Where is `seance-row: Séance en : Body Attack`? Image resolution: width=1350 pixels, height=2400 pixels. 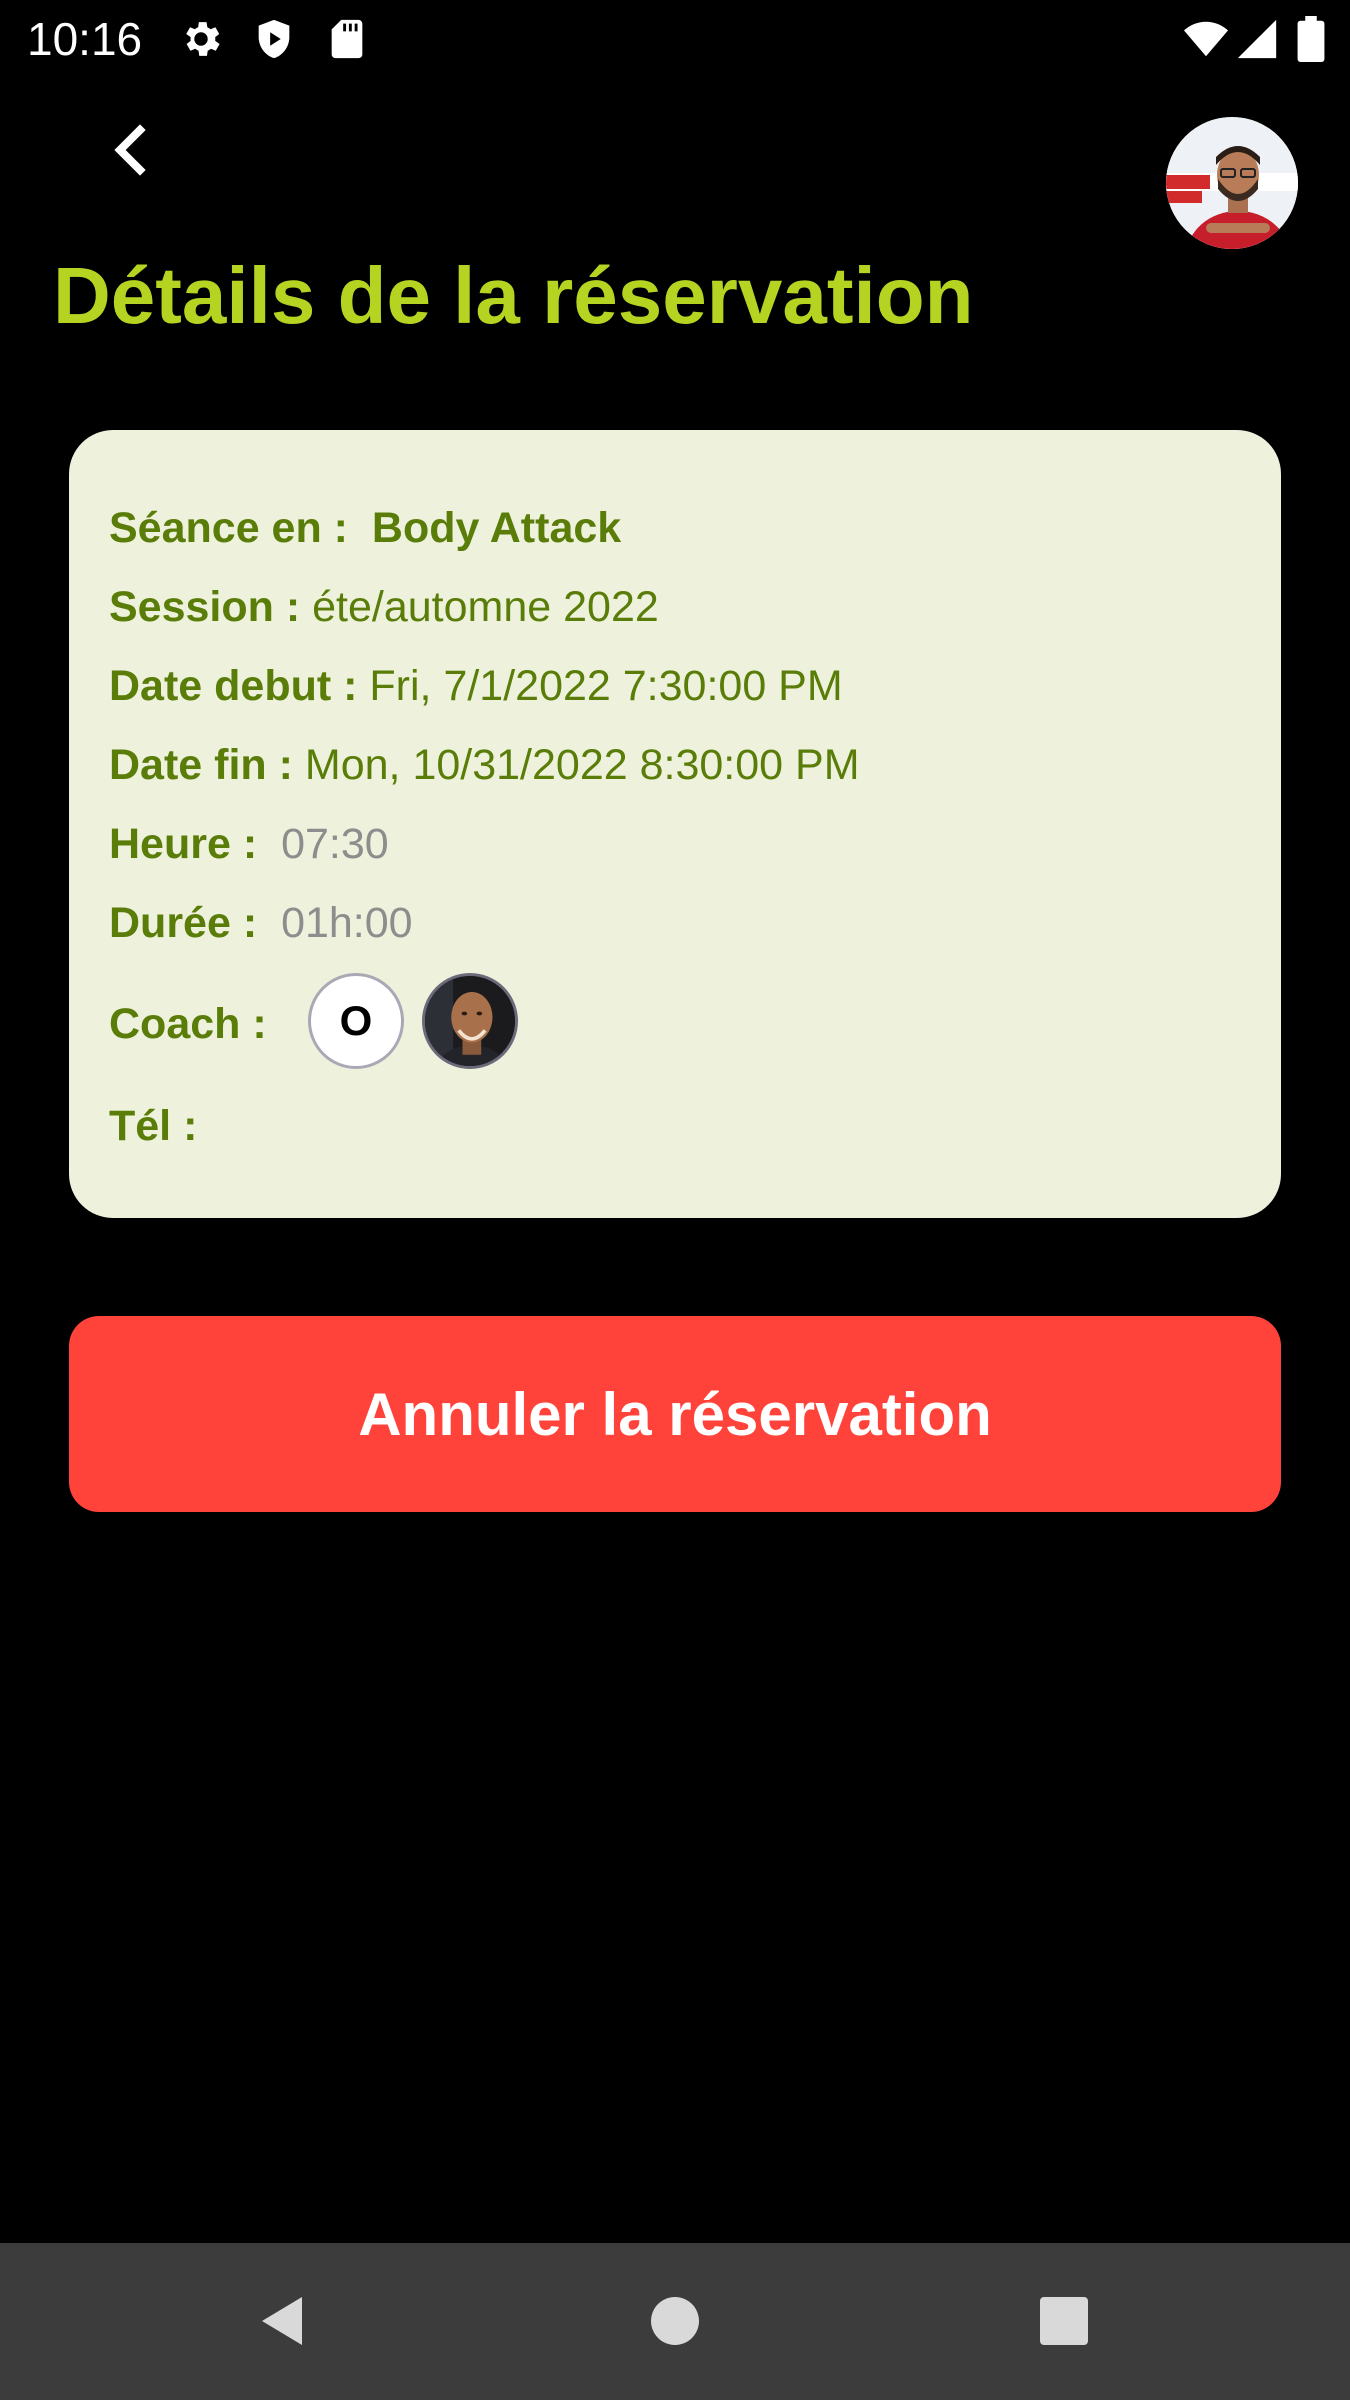 seance-row: Séance en : Body Attack is located at coordinates (365, 528).